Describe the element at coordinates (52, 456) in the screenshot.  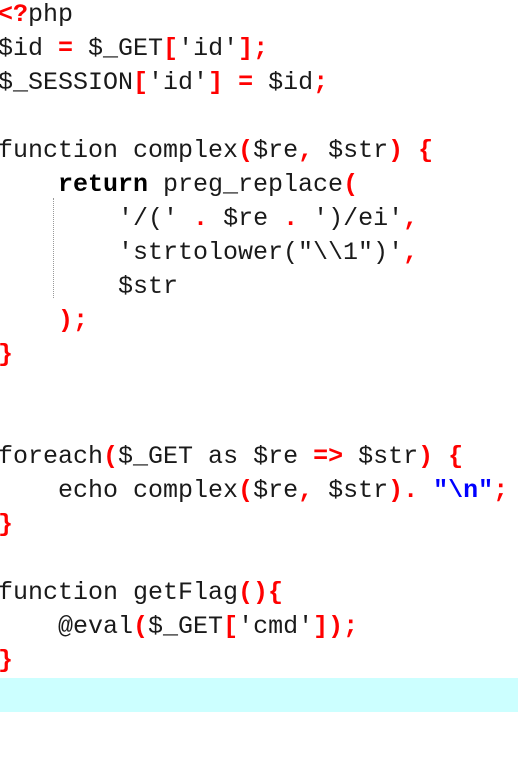
I see `code-token: foreach` at that location.